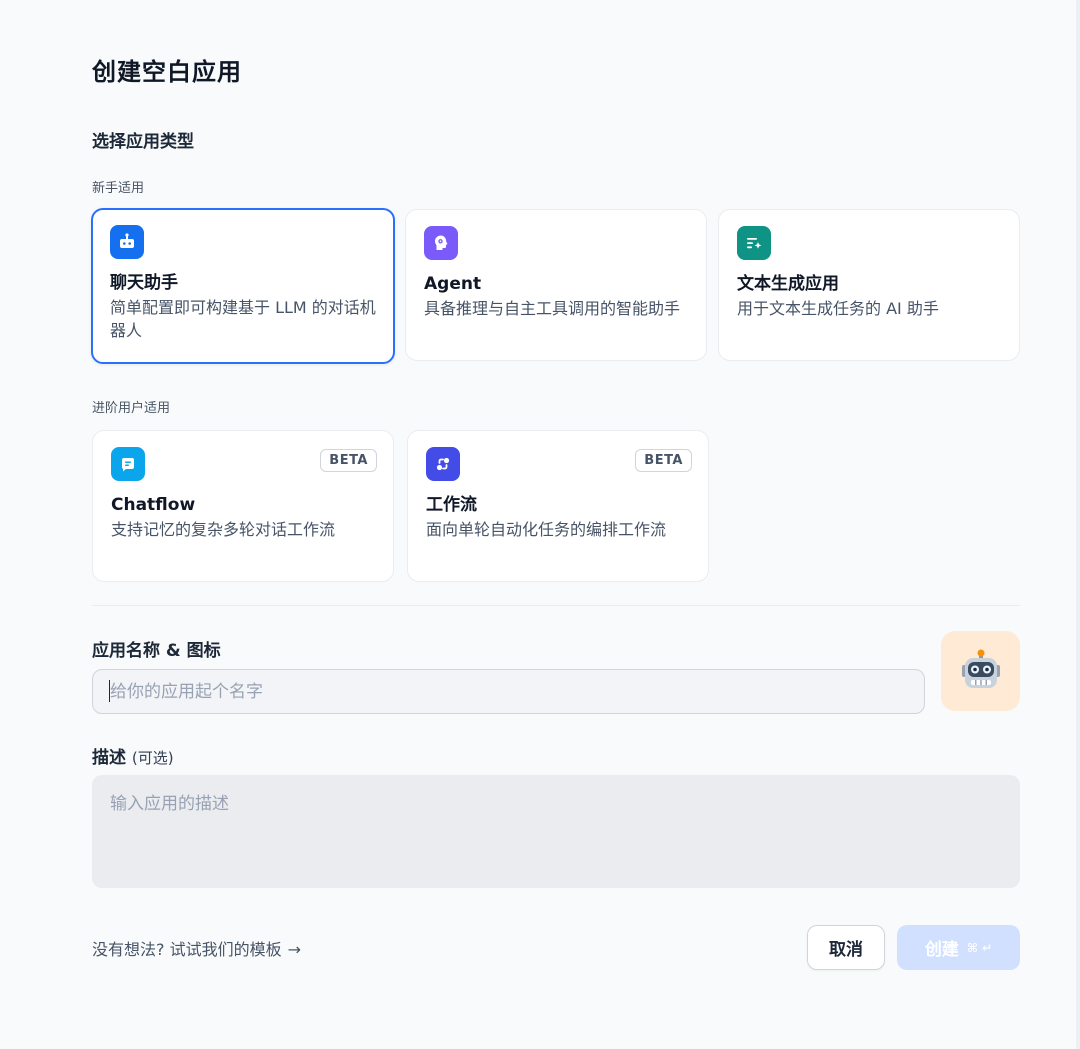 This screenshot has width=1080, height=1049. Describe the element at coordinates (131, 408) in the screenshot. I see `advanced-group-label: 进阶用户适用` at that location.